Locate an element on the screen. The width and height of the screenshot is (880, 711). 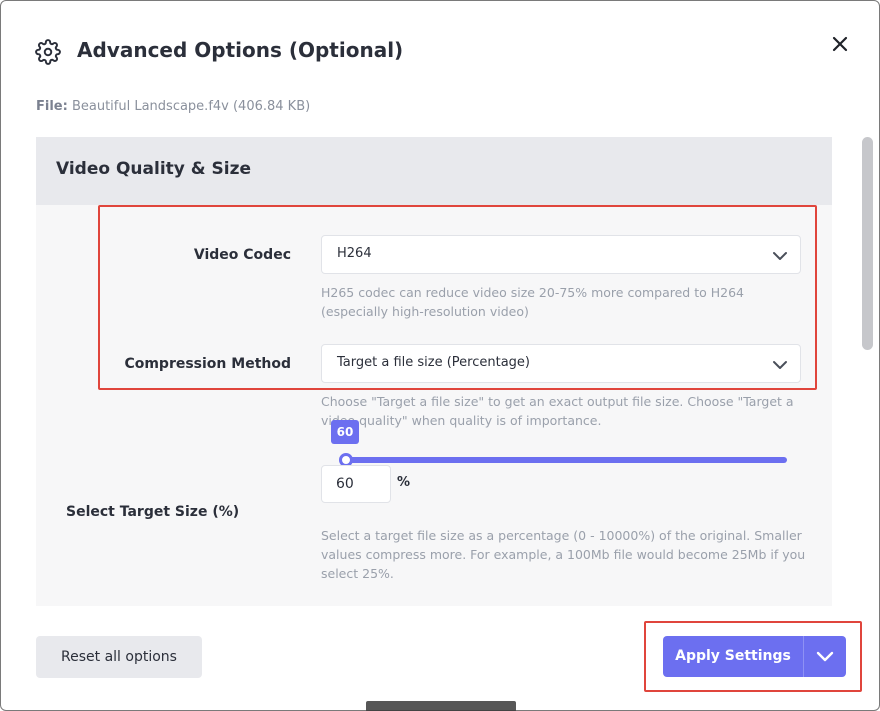
compression-method-select: Target a file size (Percentage) is located at coordinates (561, 363).